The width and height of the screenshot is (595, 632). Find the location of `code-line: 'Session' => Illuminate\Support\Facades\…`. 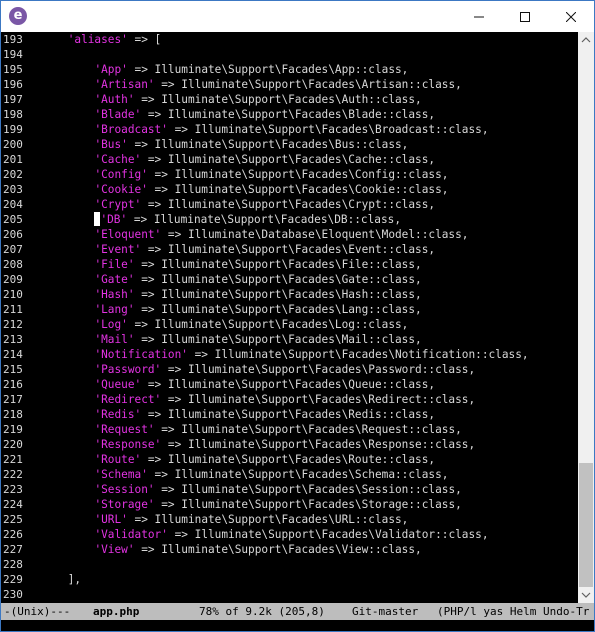

code-line: 'Session' => Illuminate\Support\Facades\… is located at coordinates (251, 489).